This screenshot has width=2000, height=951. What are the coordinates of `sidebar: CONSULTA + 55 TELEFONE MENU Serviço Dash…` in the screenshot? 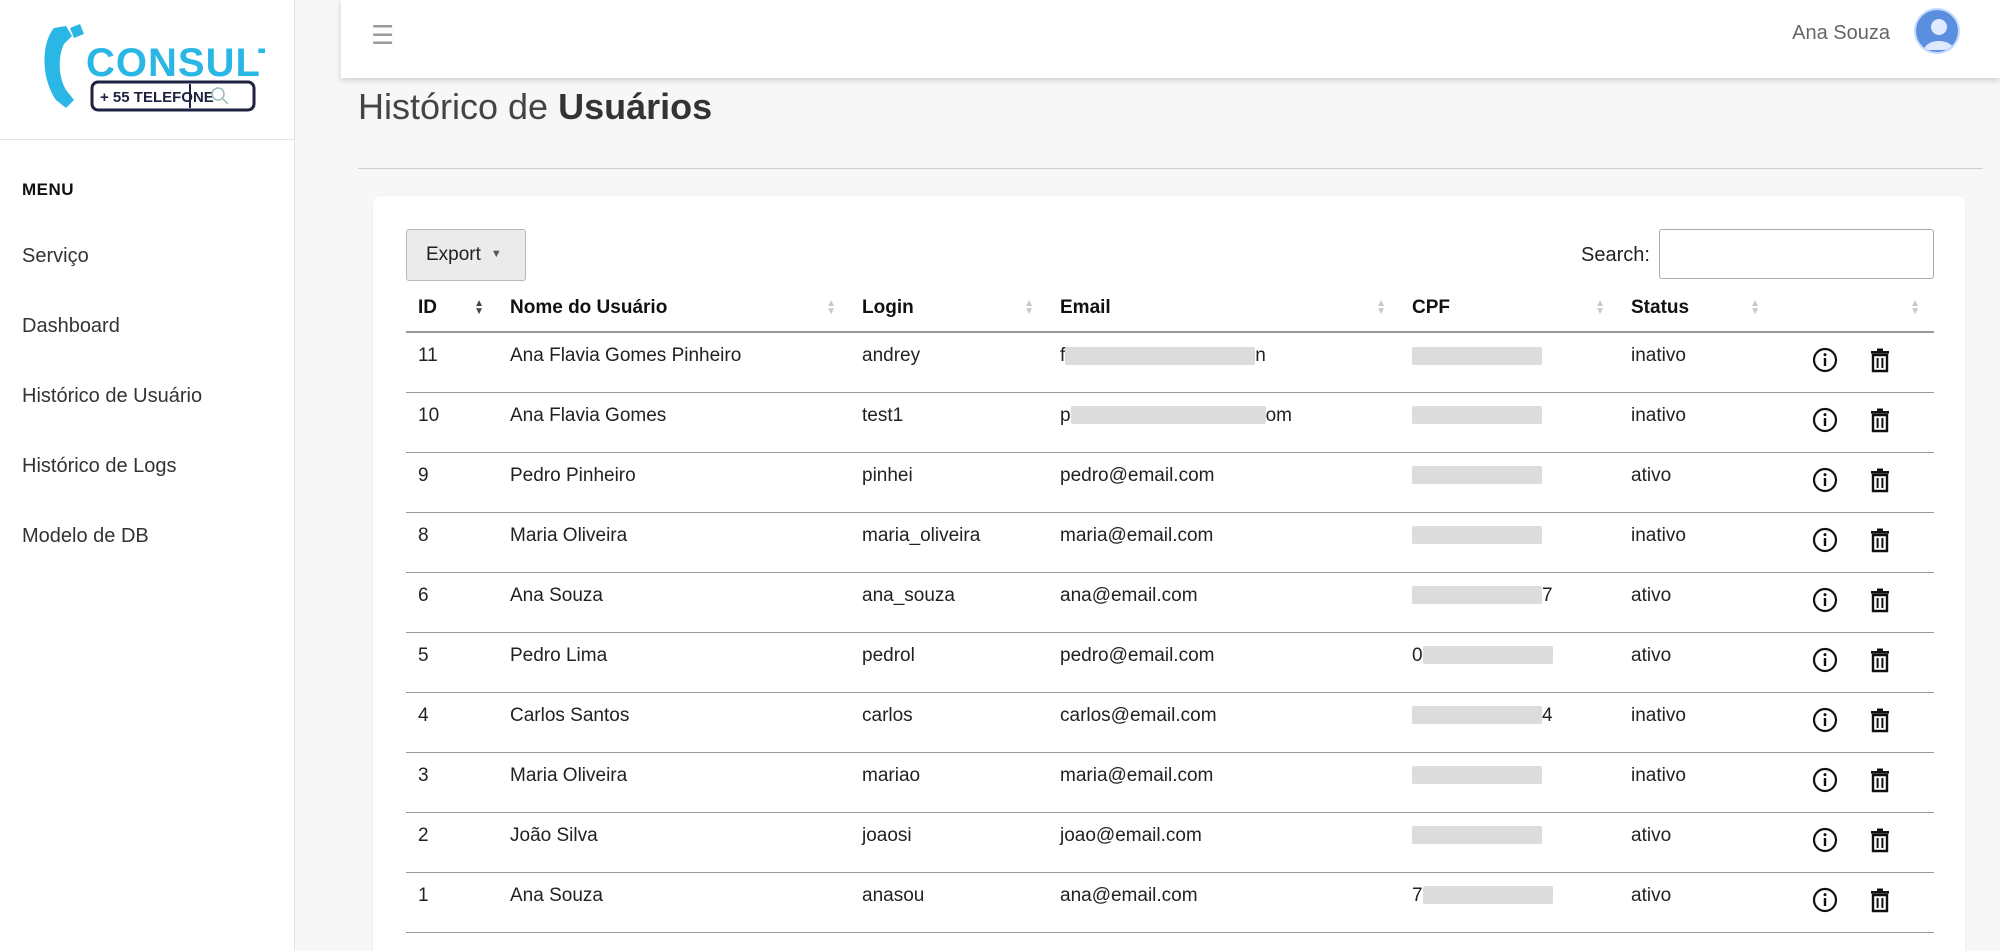 It's located at (147, 475).